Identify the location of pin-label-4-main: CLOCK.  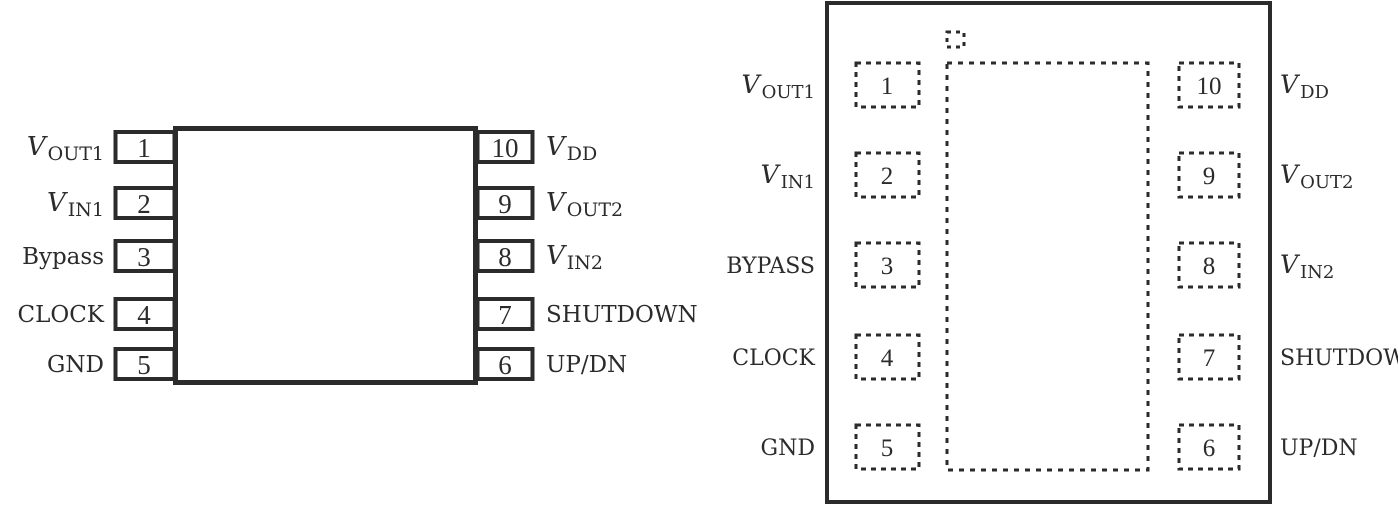
(60, 315).